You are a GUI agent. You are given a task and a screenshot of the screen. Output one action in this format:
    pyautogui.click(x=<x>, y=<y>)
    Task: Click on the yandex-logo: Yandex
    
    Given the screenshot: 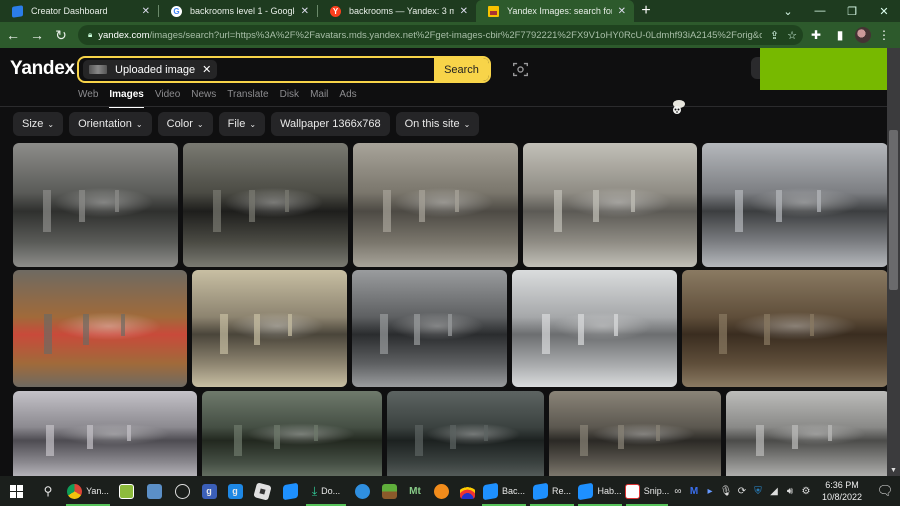 What is the action you would take?
    pyautogui.click(x=42, y=69)
    